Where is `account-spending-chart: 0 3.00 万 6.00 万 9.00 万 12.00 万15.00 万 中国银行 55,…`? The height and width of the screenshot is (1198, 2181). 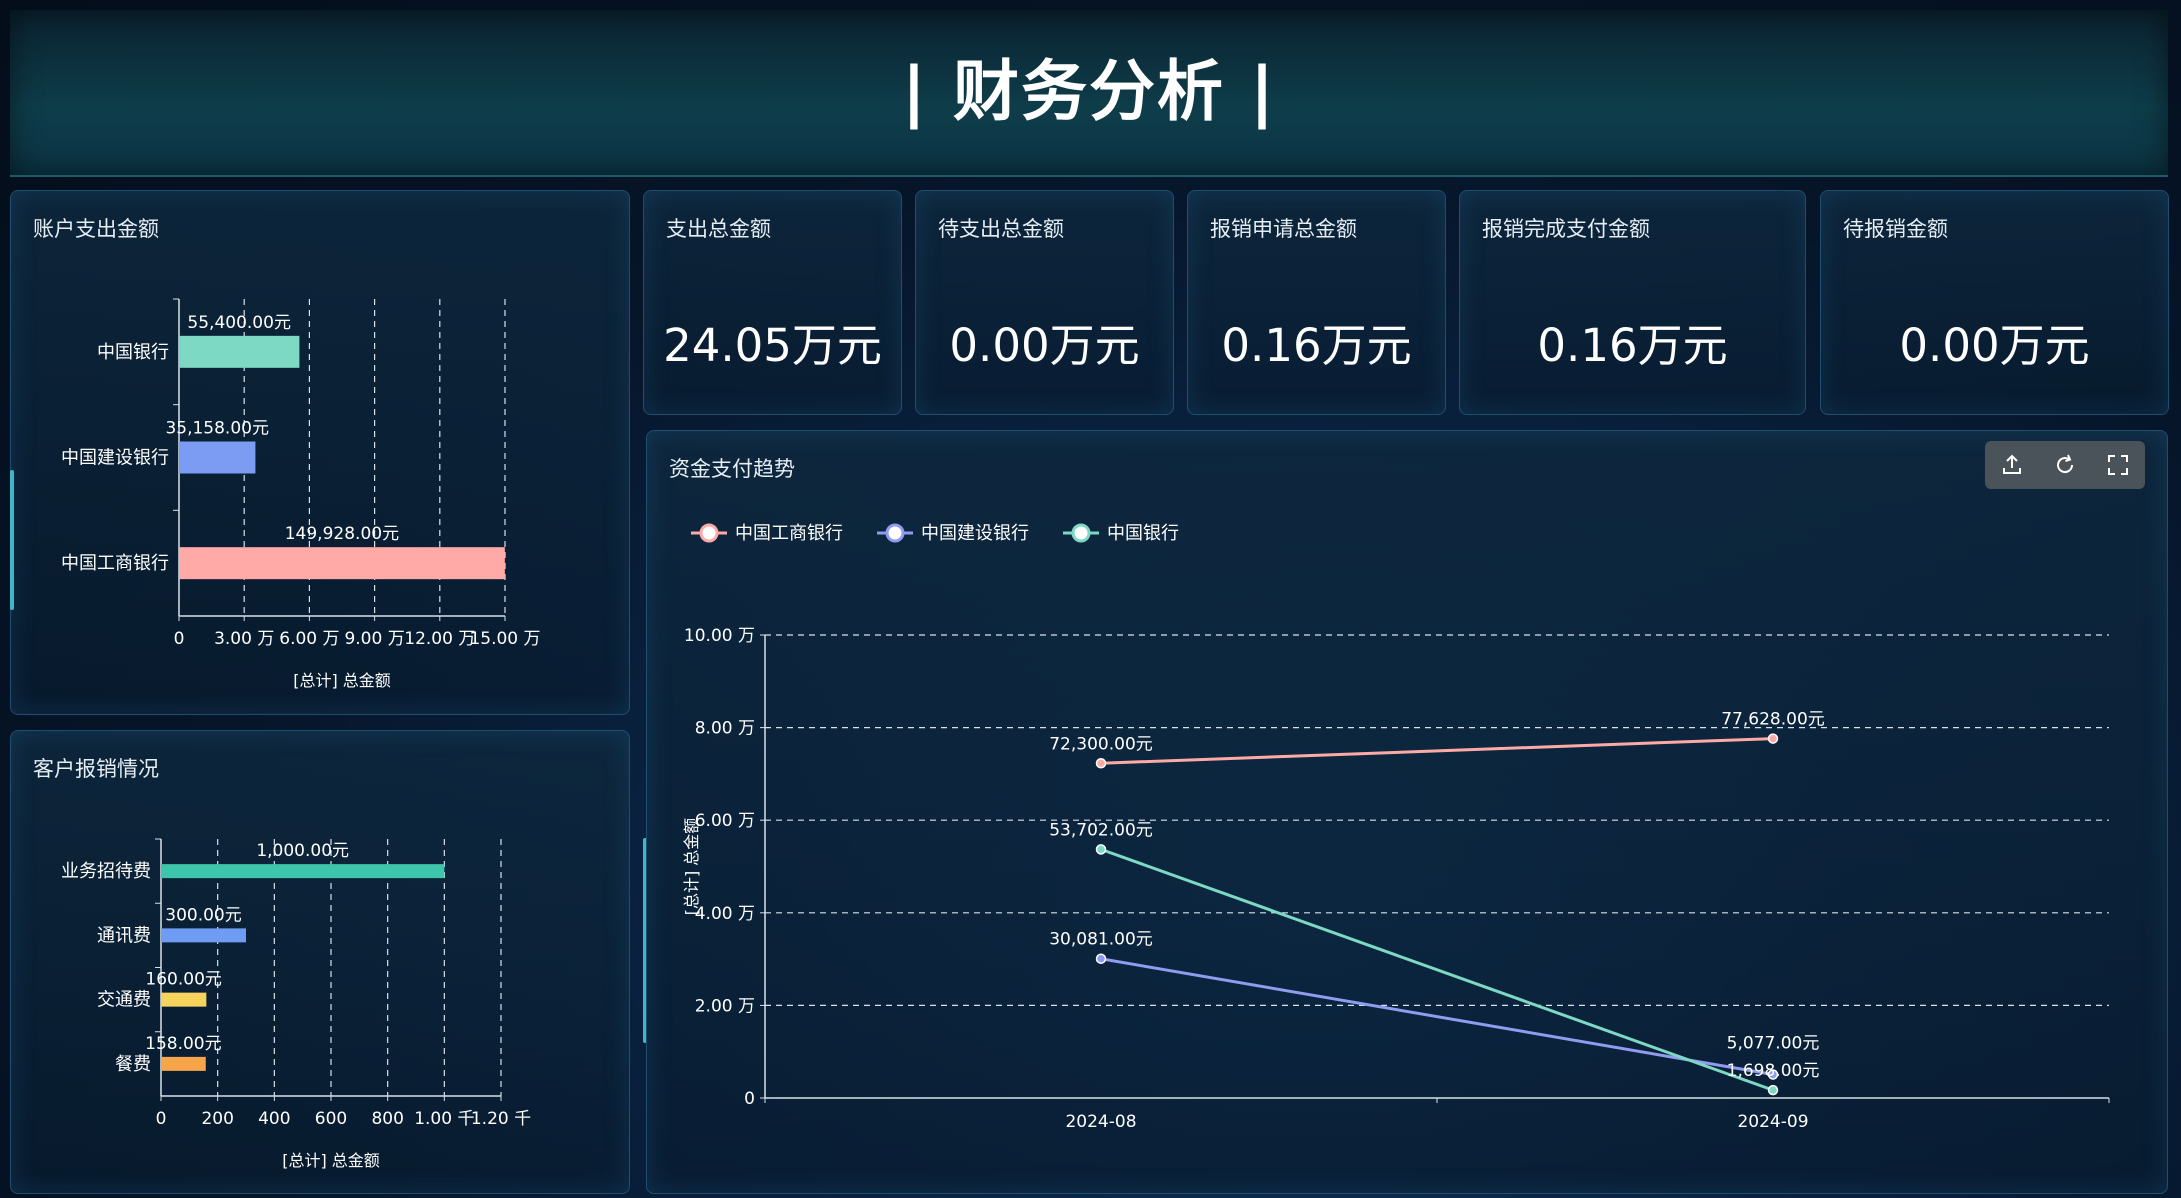 account-spending-chart: 0 3.00 万 6.00 万 9.00 万 12.00 万15.00 万 中国银行 55,… is located at coordinates (301, 494).